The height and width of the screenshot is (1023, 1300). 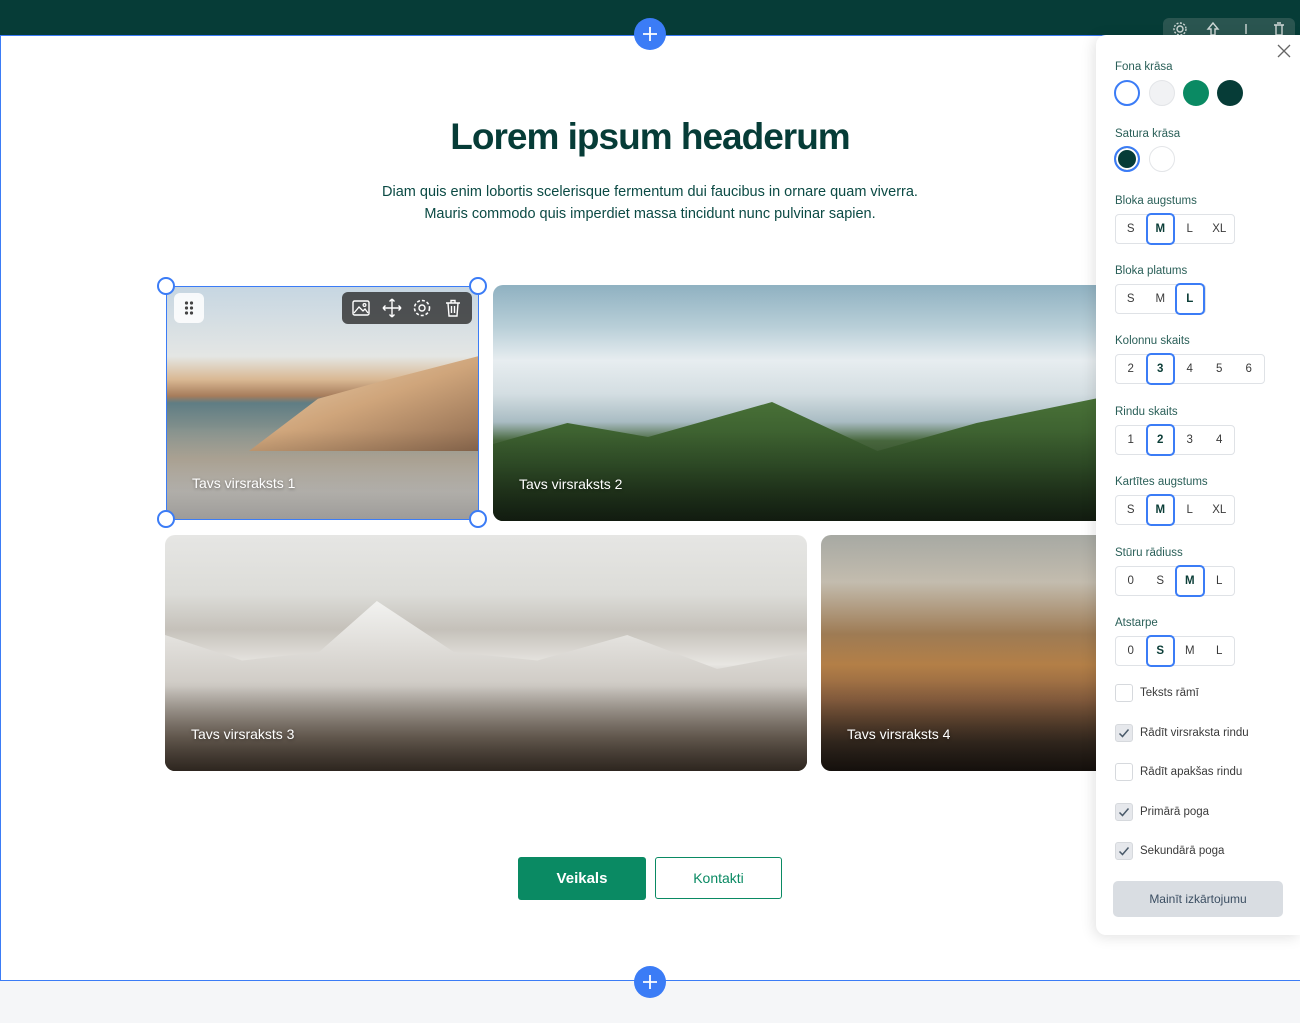 What do you see at coordinates (453, 308) in the screenshot?
I see `trash-icon` at bounding box center [453, 308].